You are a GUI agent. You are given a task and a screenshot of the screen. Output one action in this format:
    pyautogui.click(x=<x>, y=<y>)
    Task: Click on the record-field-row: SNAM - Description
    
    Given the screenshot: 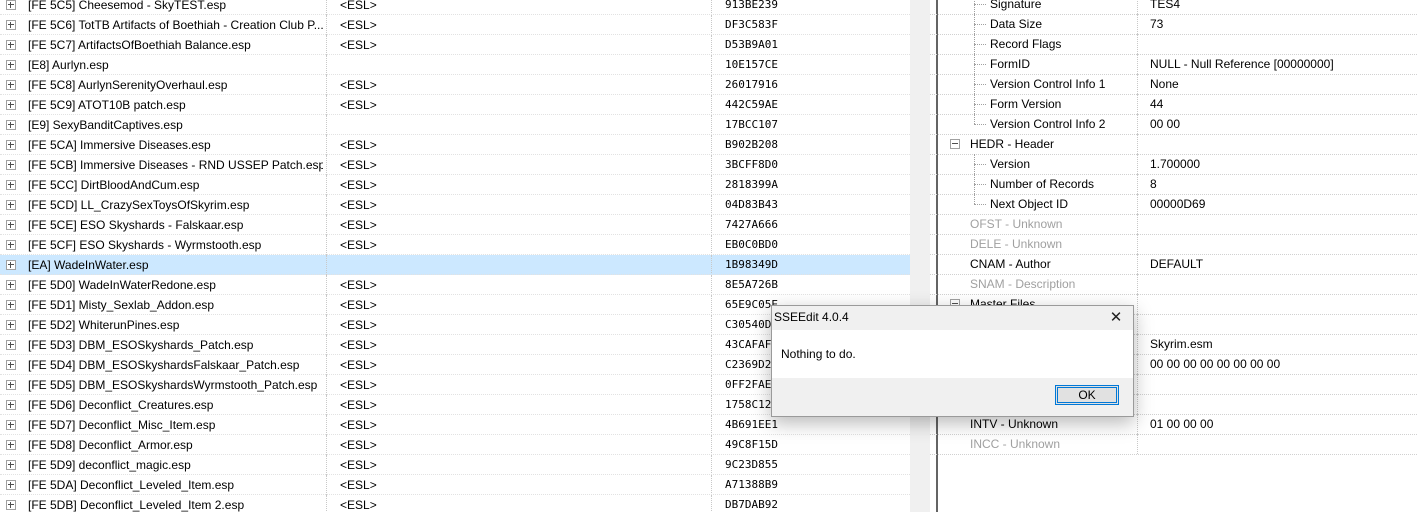 What is the action you would take?
    pyautogui.click(x=1173, y=284)
    